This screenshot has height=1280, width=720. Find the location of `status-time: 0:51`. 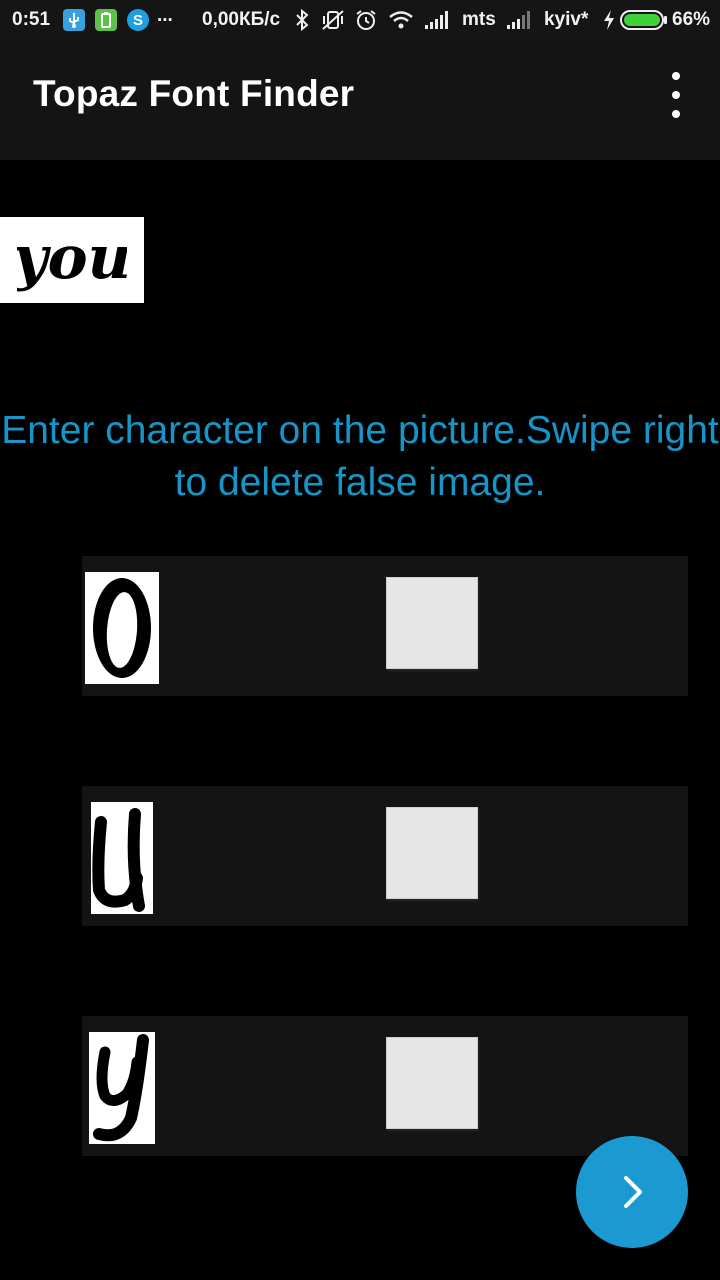

status-time: 0:51 is located at coordinates (31, 19).